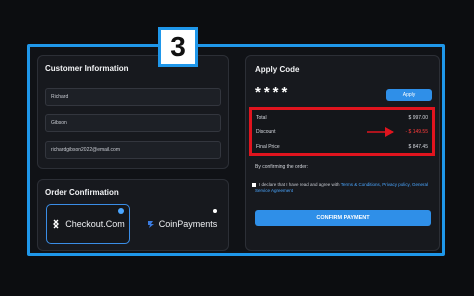  I want to click on discount-value: - $ 149.55, so click(416, 132).